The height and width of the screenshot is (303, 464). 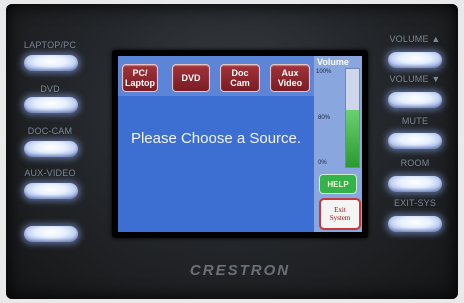 What do you see at coordinates (415, 203) in the screenshot?
I see `exit-sys-label: EXIT-SYS` at bounding box center [415, 203].